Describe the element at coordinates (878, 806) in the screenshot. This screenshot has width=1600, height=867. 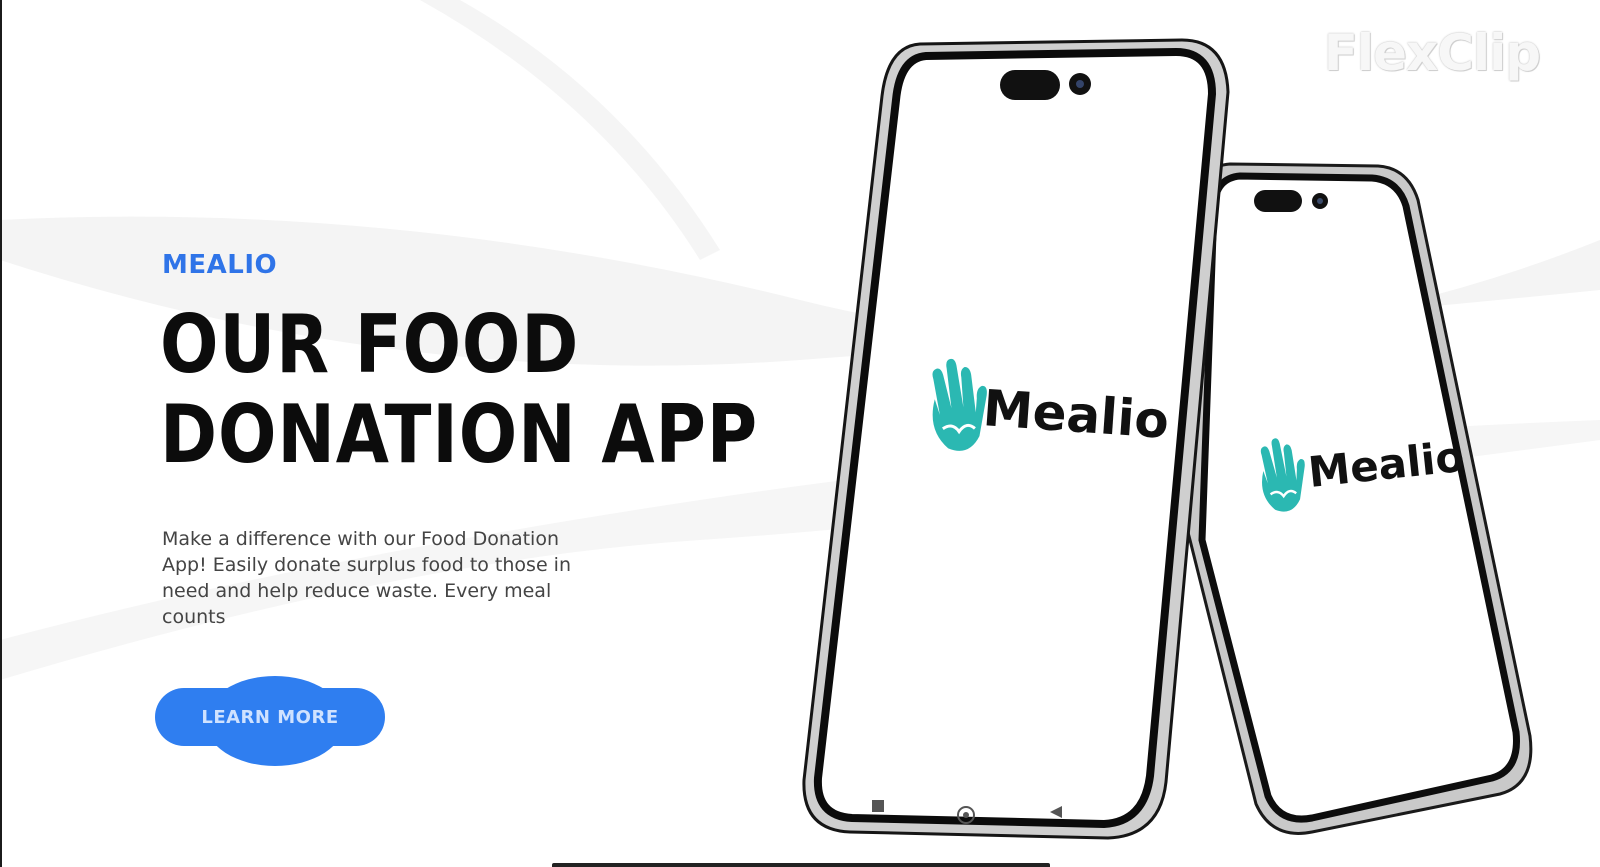
I see `recent-apps-icon` at that location.